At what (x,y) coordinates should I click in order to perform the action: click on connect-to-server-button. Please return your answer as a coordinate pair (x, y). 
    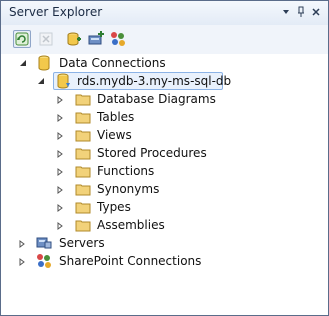
    Looking at the image, I should click on (96, 39).